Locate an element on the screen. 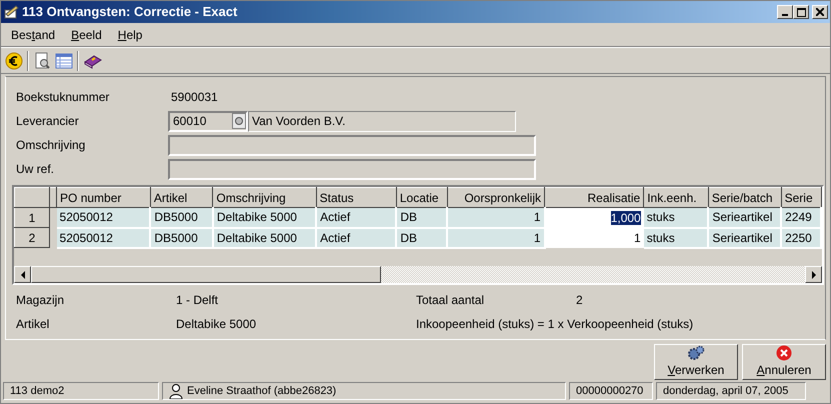 The width and height of the screenshot is (831, 404). menu-item: Beeld is located at coordinates (86, 35).